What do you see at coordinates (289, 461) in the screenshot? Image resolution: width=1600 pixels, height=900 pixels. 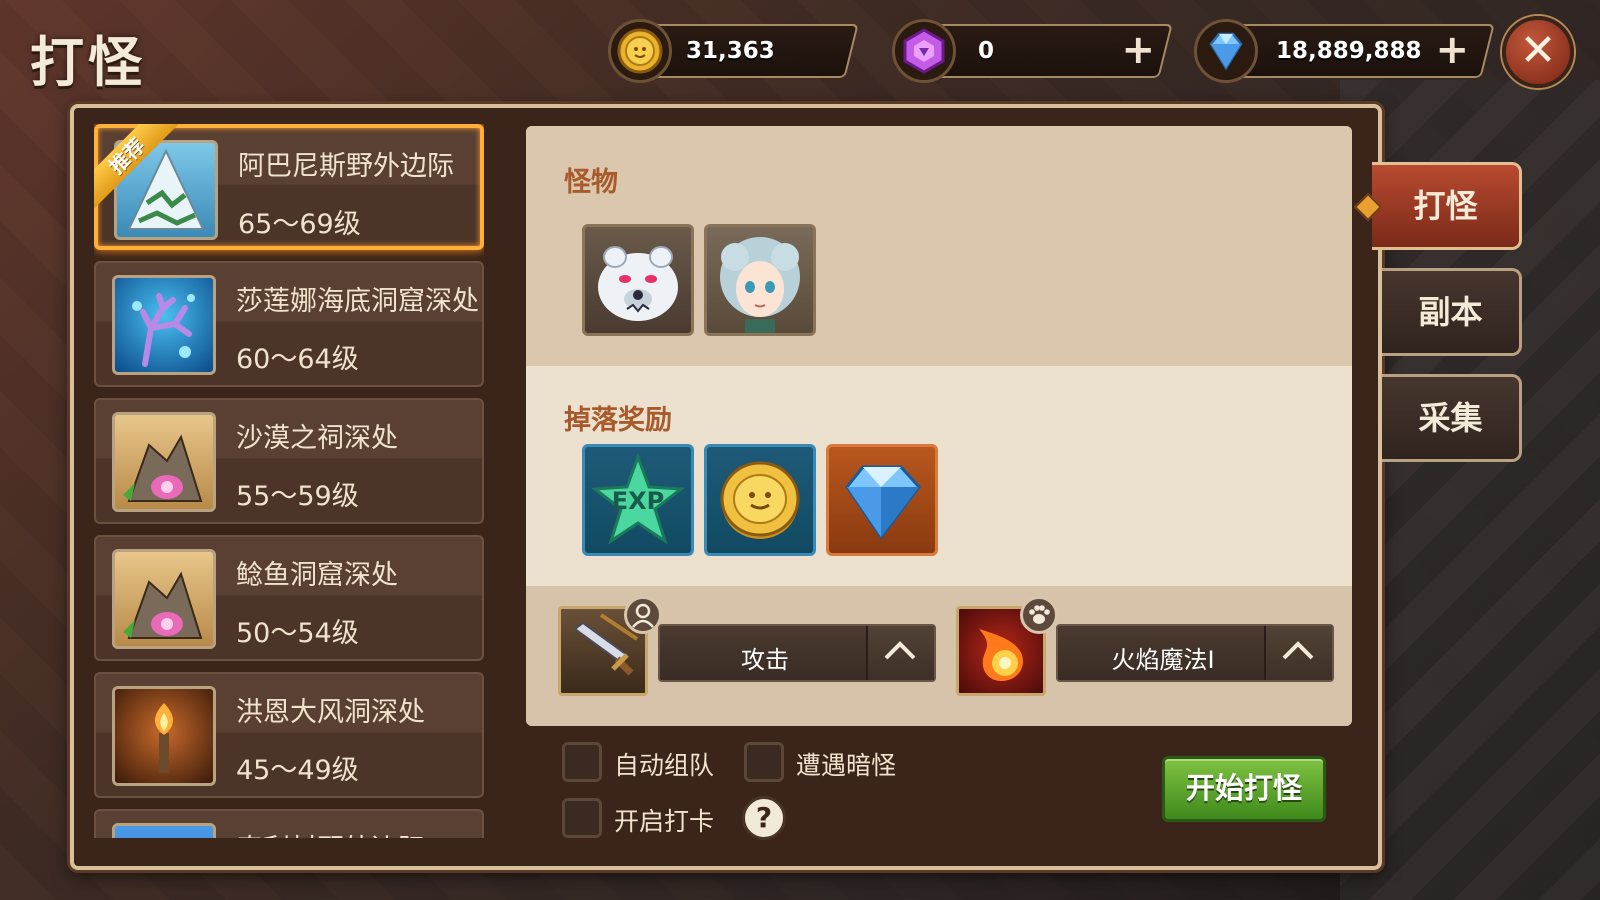 I see `stage-item: 沙漠之祠深处 55～59级` at bounding box center [289, 461].